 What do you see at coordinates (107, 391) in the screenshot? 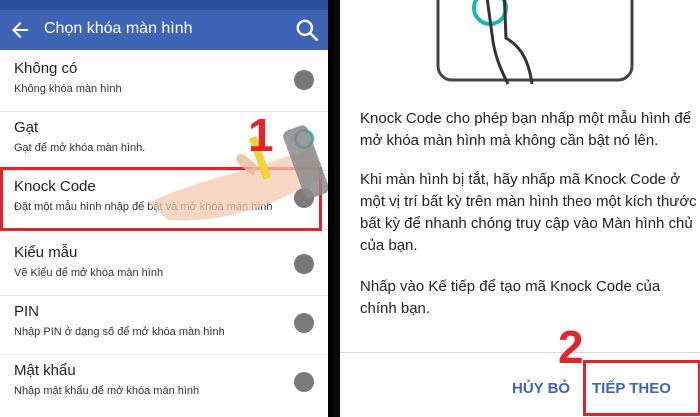
I see `list-item-subtitle: Nhập mật khẩu để mở khóa màn hình` at bounding box center [107, 391].